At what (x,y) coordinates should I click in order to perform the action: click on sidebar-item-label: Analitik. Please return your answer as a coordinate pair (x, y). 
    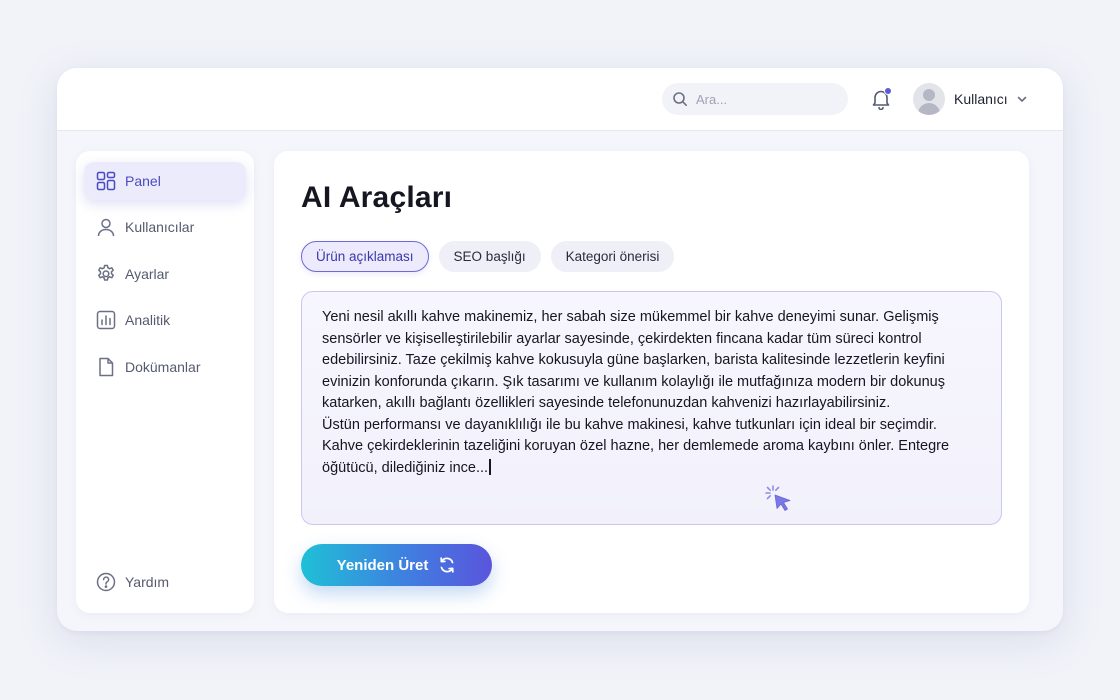
    Looking at the image, I should click on (148, 320).